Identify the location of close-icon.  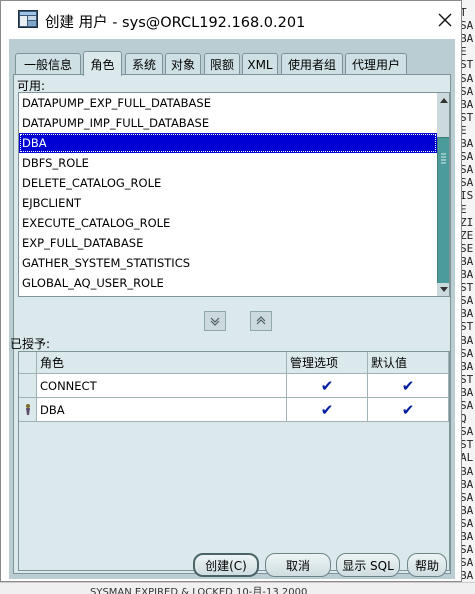
(445, 20).